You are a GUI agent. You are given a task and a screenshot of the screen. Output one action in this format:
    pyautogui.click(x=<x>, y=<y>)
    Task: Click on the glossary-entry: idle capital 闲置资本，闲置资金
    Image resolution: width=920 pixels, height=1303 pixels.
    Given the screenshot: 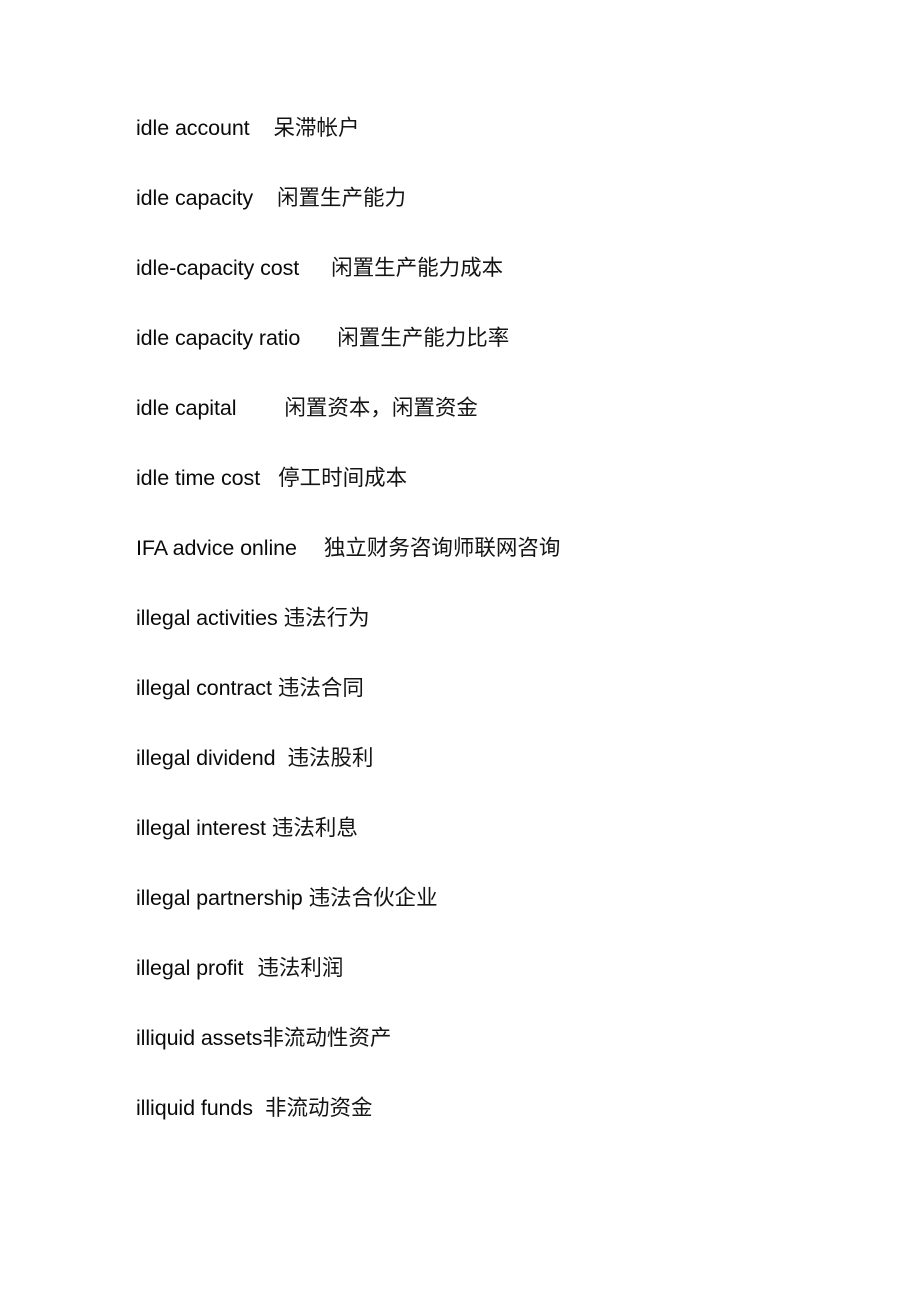 What is the action you would take?
    pyautogui.click(x=506, y=432)
    